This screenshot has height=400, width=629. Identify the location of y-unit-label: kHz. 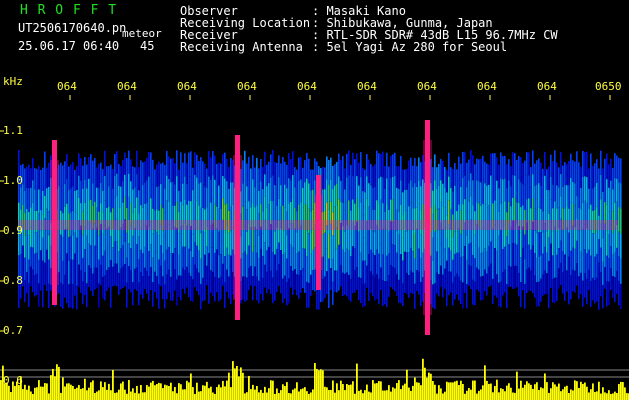
(13, 81).